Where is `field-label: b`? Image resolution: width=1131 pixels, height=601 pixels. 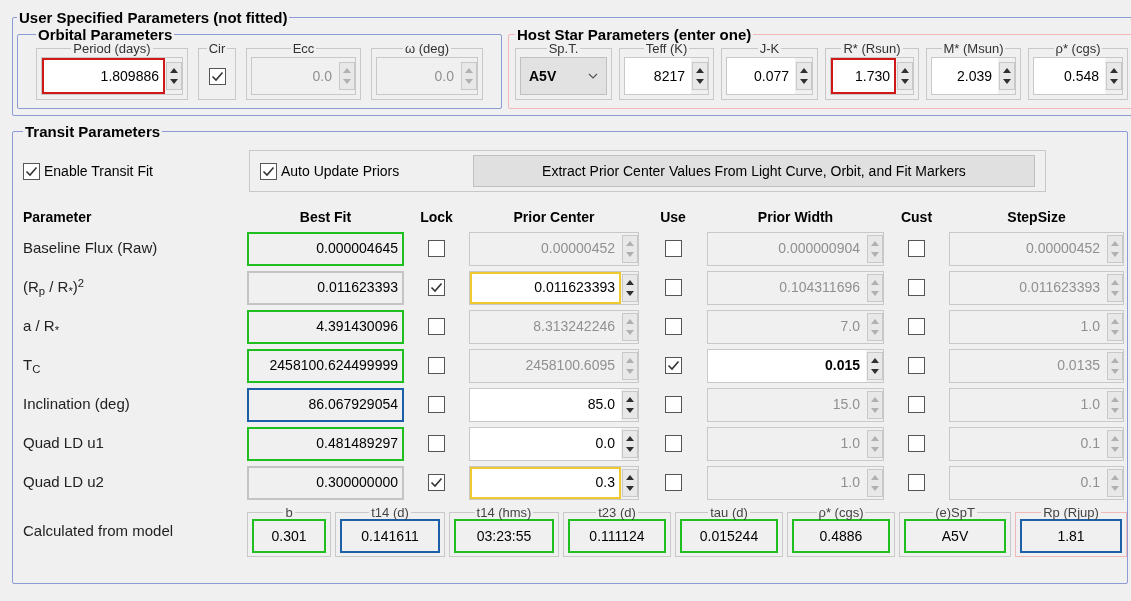
field-label: b is located at coordinates (289, 512).